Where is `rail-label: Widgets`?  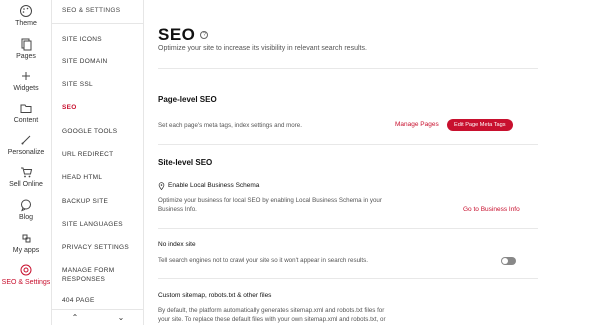
rail-label: Widgets is located at coordinates (26, 88).